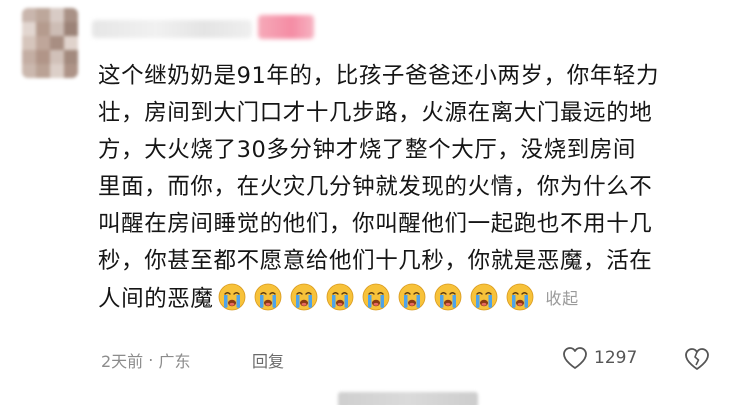  I want to click on broken-heart-icon, so click(697, 359).